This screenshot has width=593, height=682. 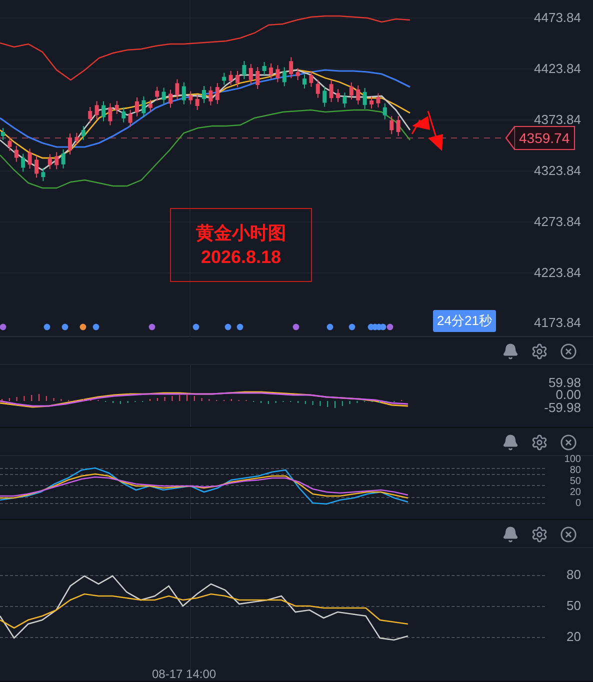 I want to click on axis-label: 4323.84, so click(x=557, y=171).